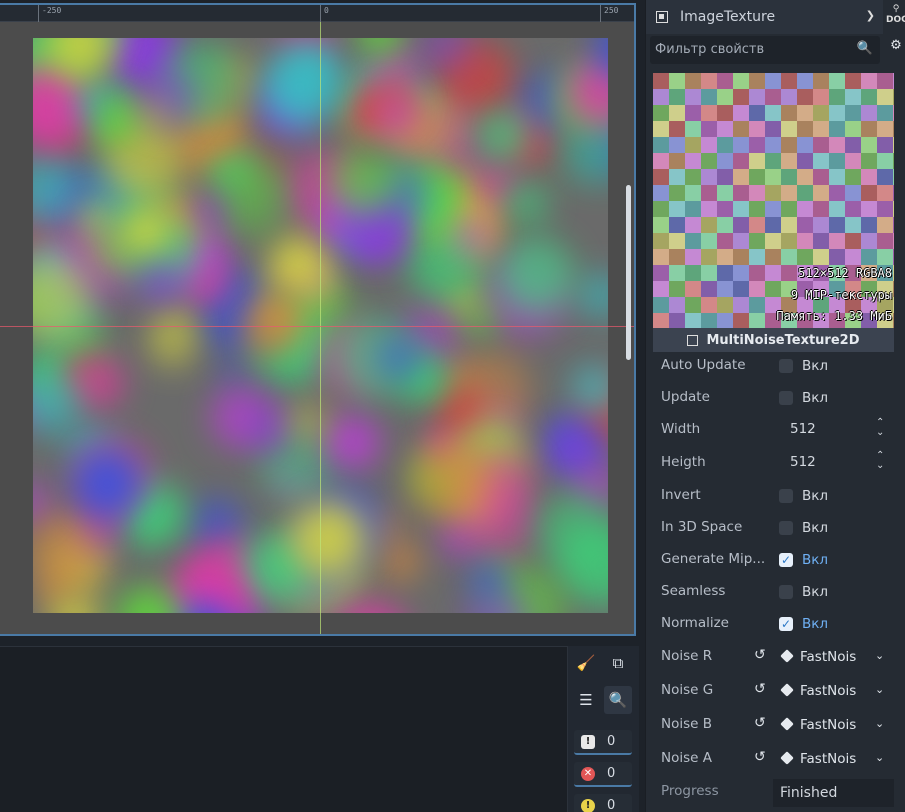  What do you see at coordinates (586, 663) in the screenshot?
I see `clear-output-button: 🧹` at bounding box center [586, 663].